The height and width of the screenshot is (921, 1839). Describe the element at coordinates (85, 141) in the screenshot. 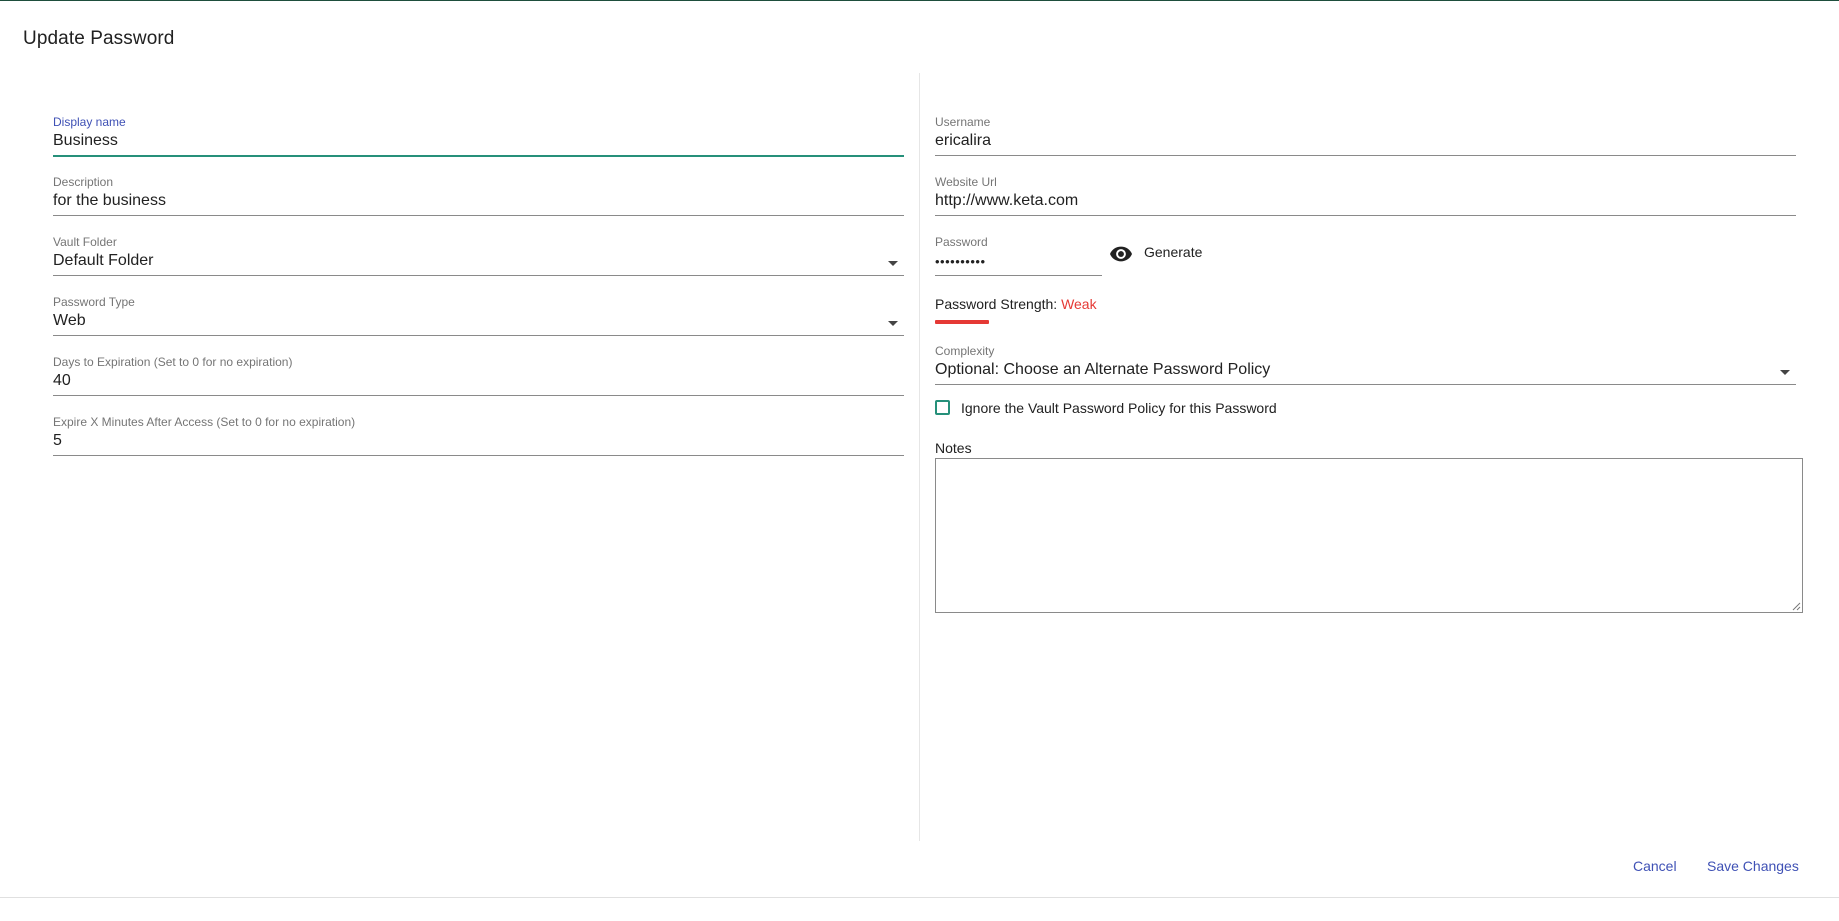

I see `display-name-value: Business` at that location.